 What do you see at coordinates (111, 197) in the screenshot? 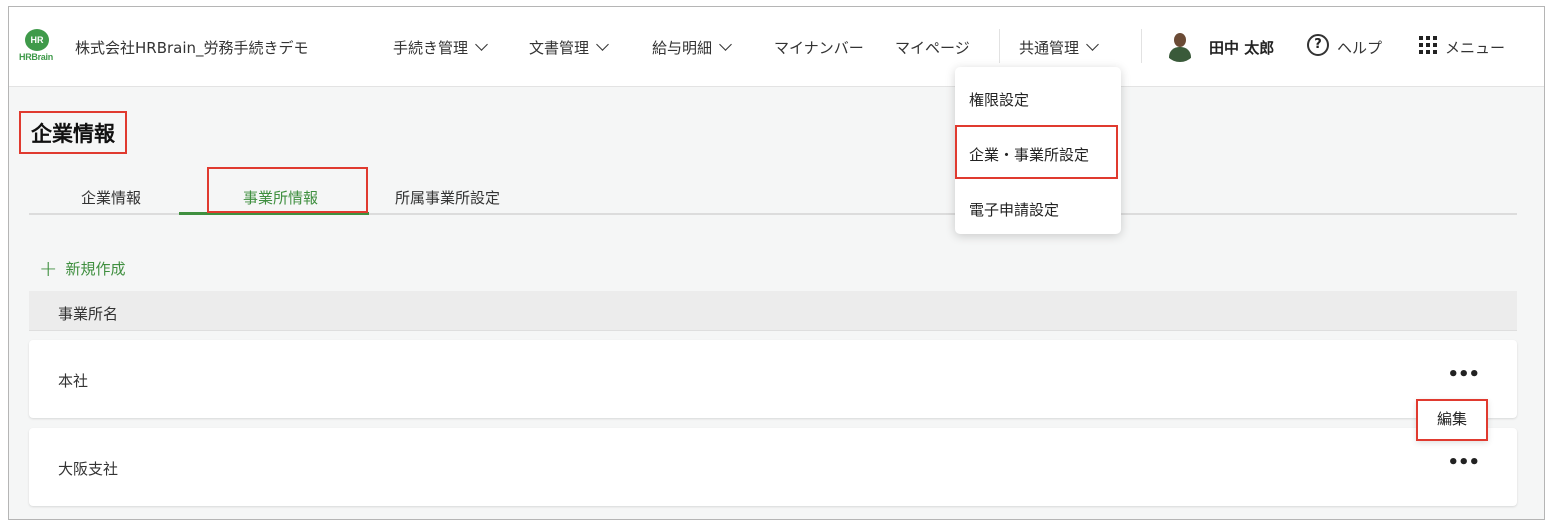
I see `tab-company-info: 企業情報` at bounding box center [111, 197].